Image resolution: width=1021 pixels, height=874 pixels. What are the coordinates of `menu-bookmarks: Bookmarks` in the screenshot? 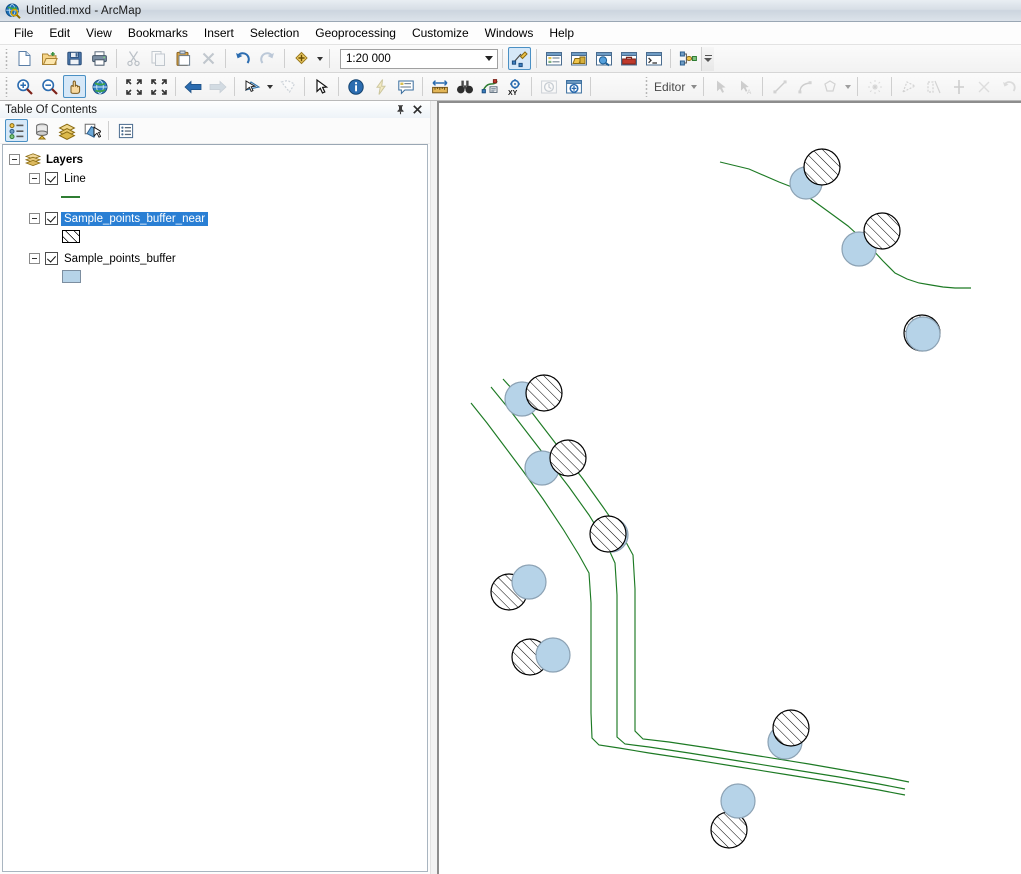 It's located at (158, 33).